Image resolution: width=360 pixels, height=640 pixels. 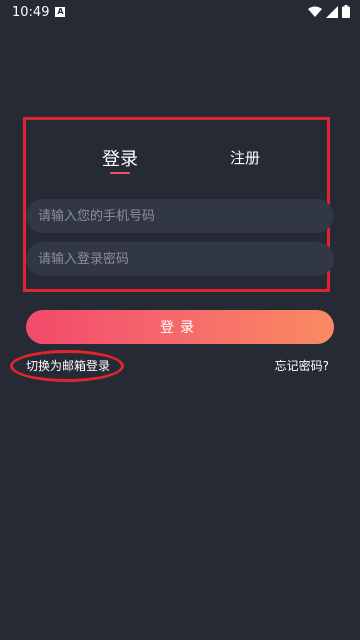 I want to click on phone-field-container, so click(x=180, y=216).